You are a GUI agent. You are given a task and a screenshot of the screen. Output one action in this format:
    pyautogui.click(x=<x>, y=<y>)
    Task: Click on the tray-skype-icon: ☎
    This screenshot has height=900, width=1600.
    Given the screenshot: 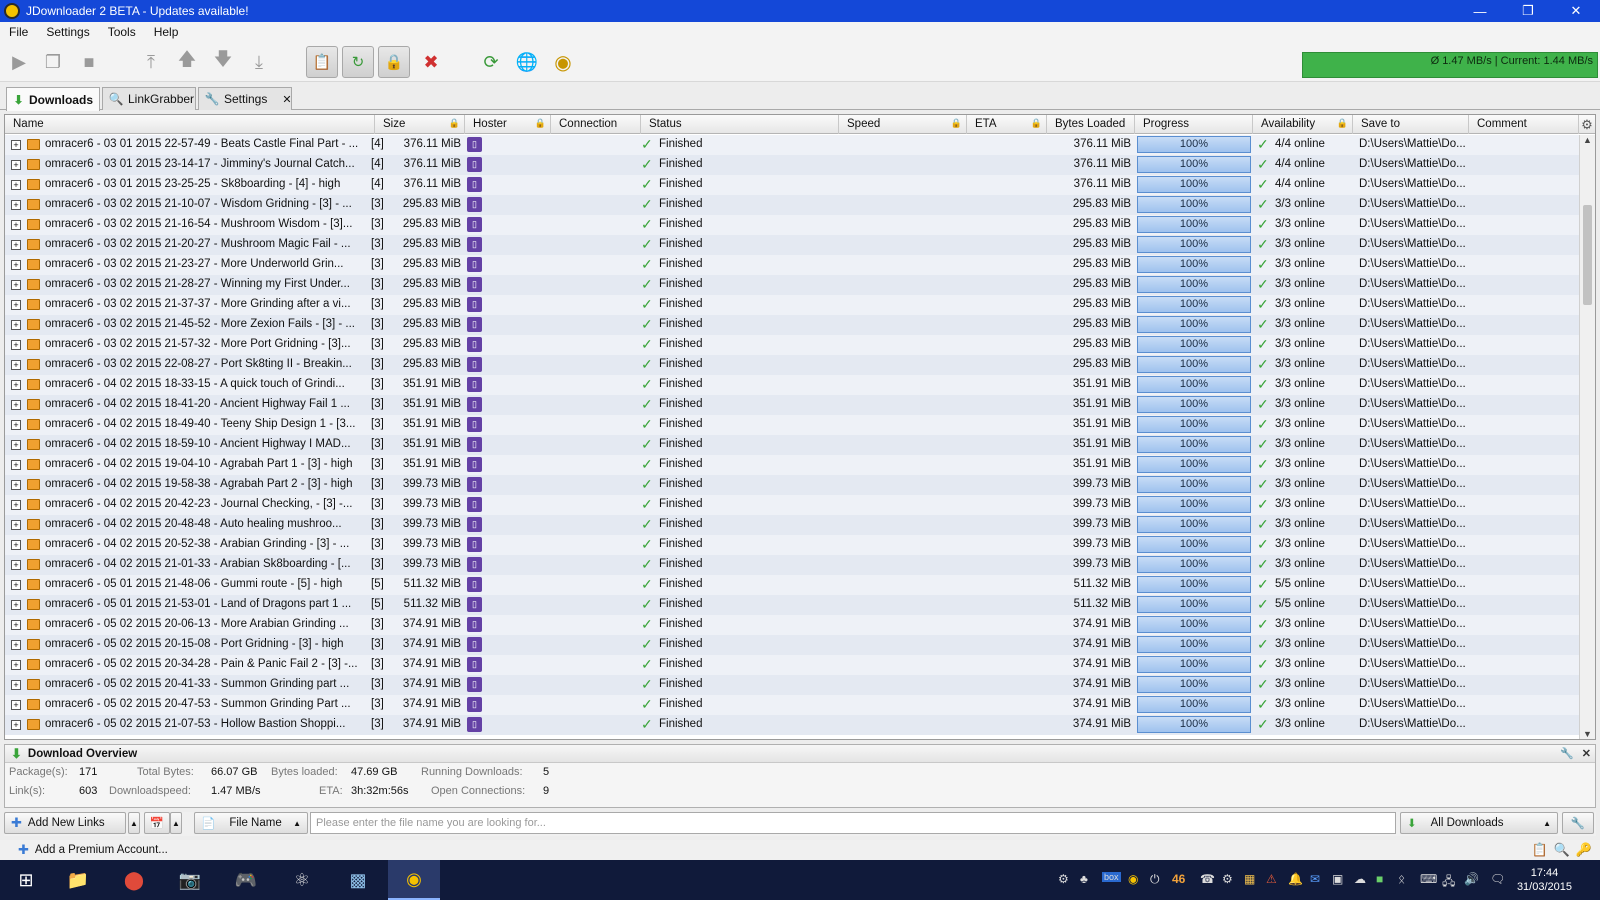 What is the action you would take?
    pyautogui.click(x=1207, y=879)
    